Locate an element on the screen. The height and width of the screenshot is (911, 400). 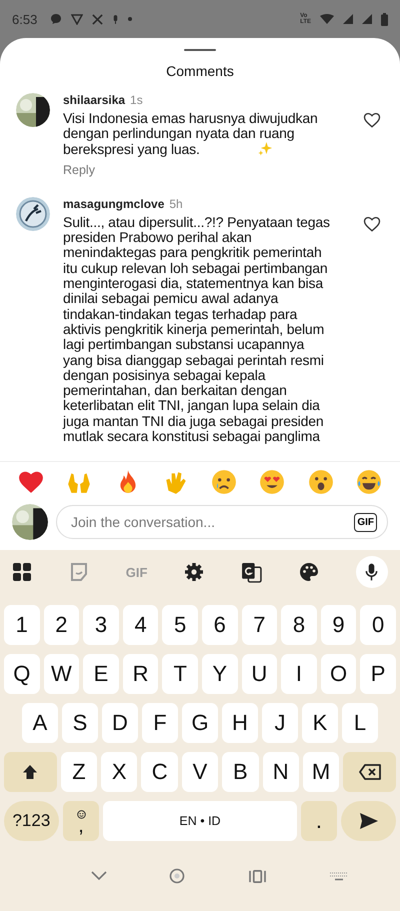
key: 6 is located at coordinates (220, 625).